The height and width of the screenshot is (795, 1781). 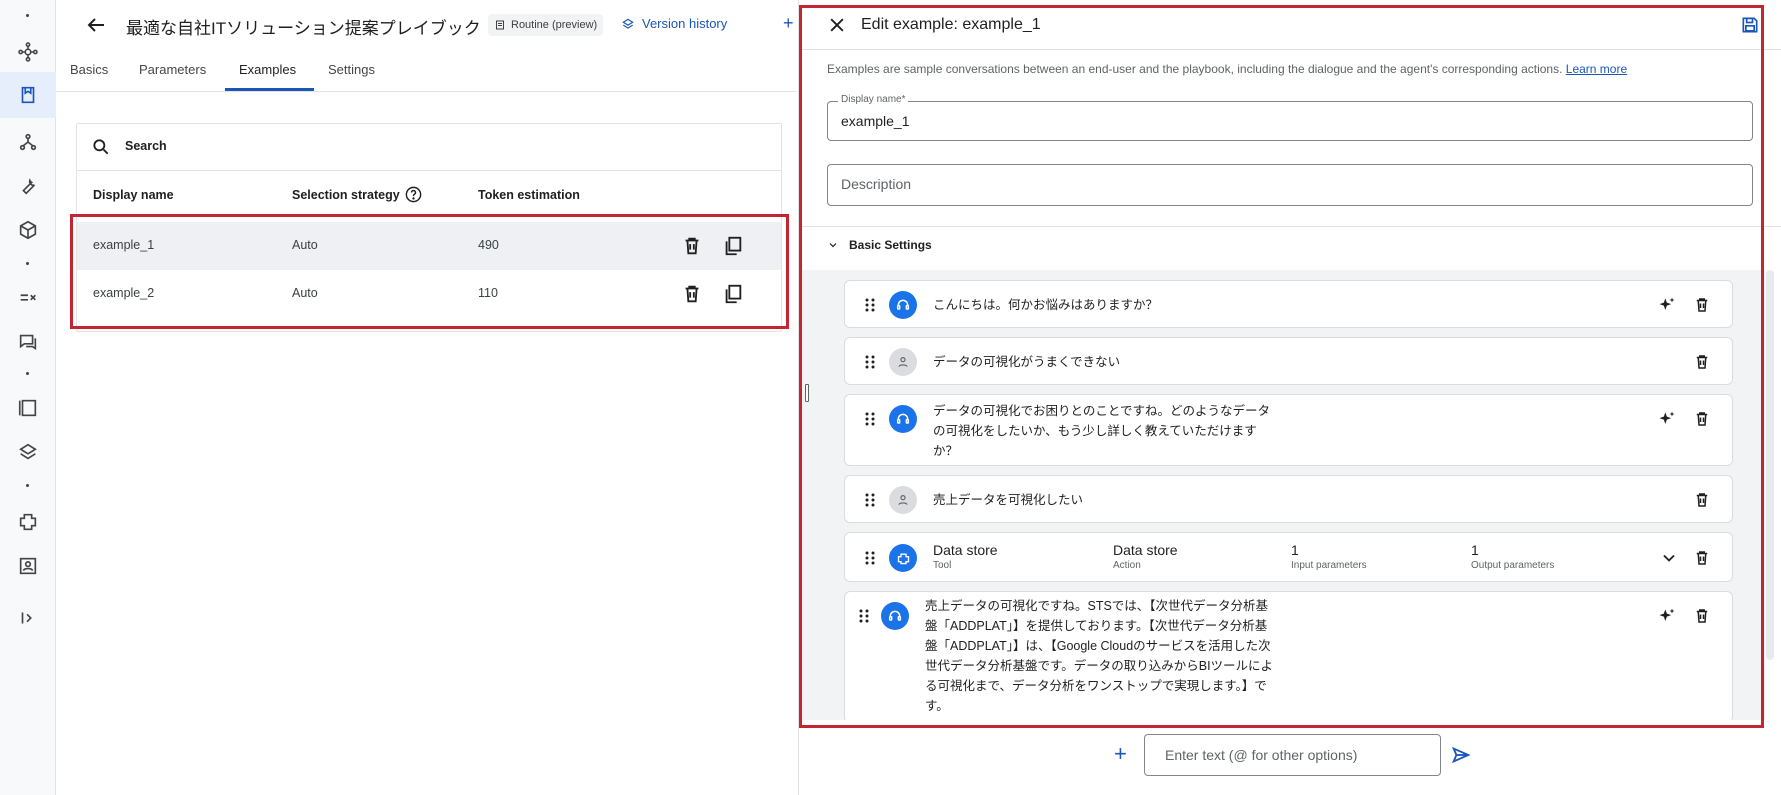 I want to click on user-turn: データの可視化がうまくできない, so click(x=1288, y=361).